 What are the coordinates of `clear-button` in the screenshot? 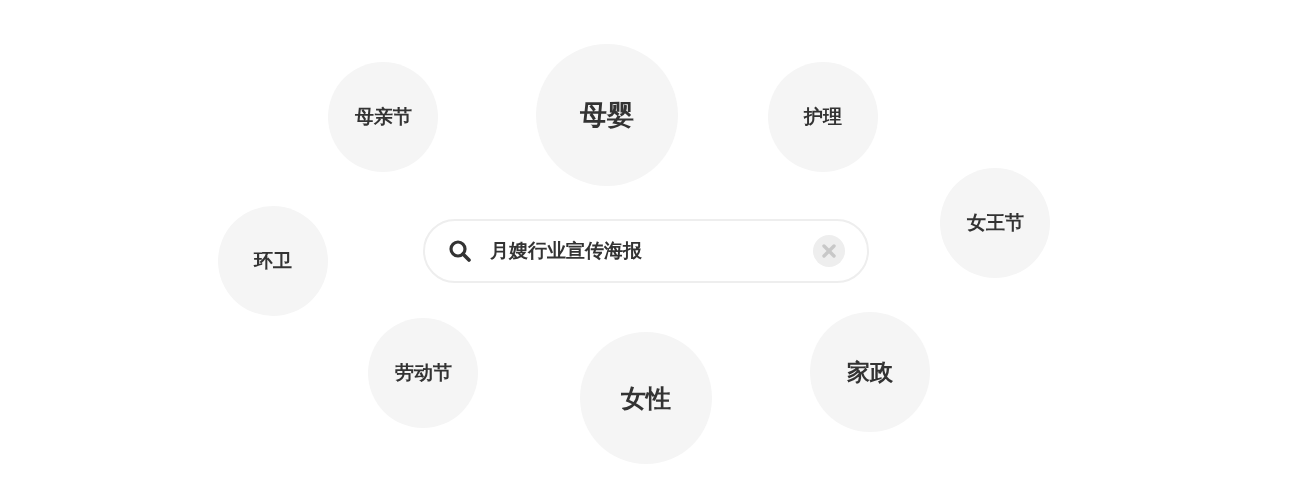 It's located at (829, 251).